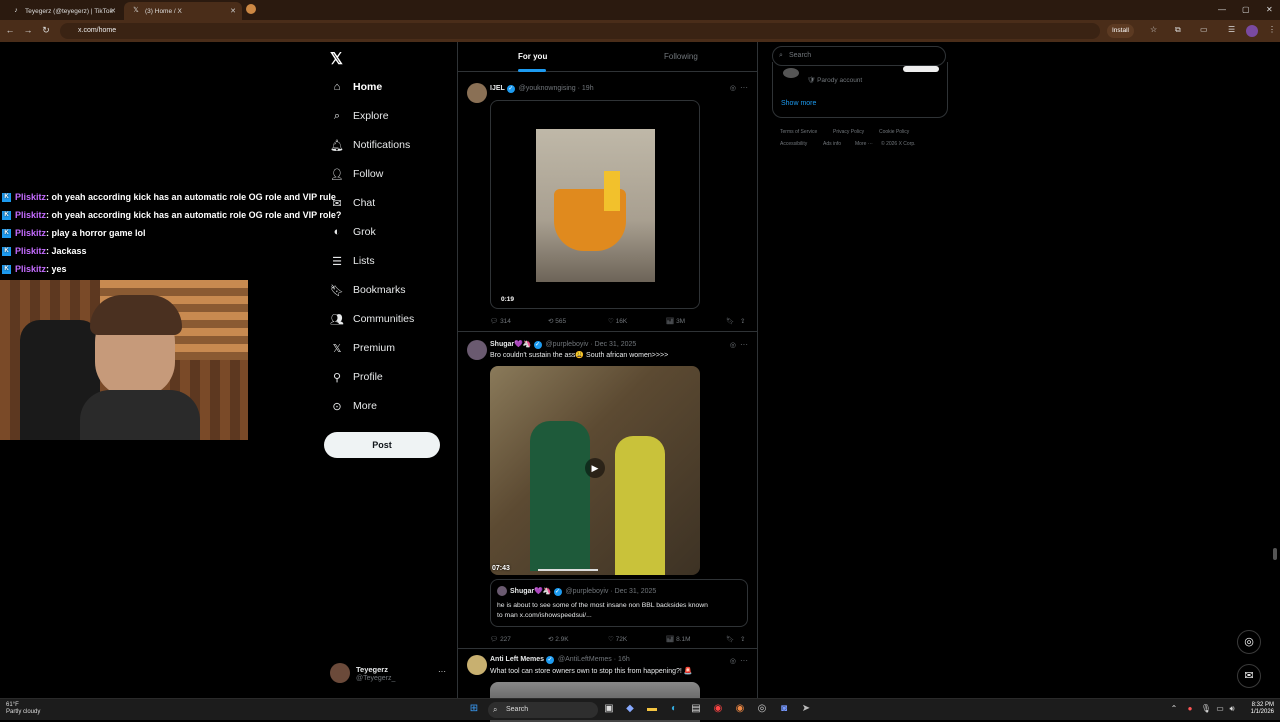 This screenshot has width=1280, height=722. What do you see at coordinates (585, 659) in the screenshot?
I see `author-handle: @AntiLeftMemes` at bounding box center [585, 659].